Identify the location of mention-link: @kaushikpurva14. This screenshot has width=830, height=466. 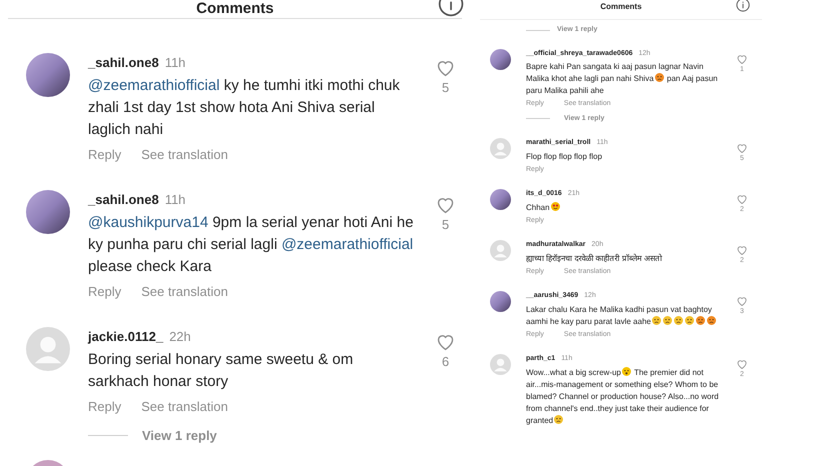
(148, 222).